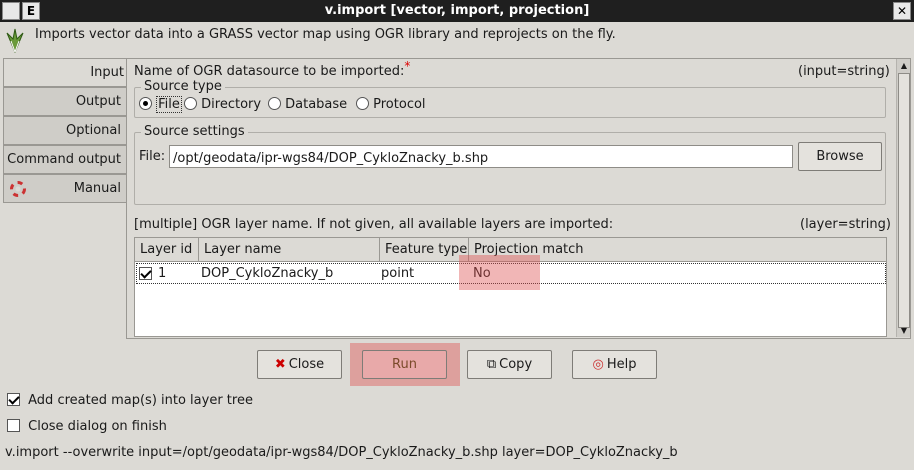 The width and height of the screenshot is (914, 470). Describe the element at coordinates (98, 101) in the screenshot. I see `tab-output-label: Output` at that location.